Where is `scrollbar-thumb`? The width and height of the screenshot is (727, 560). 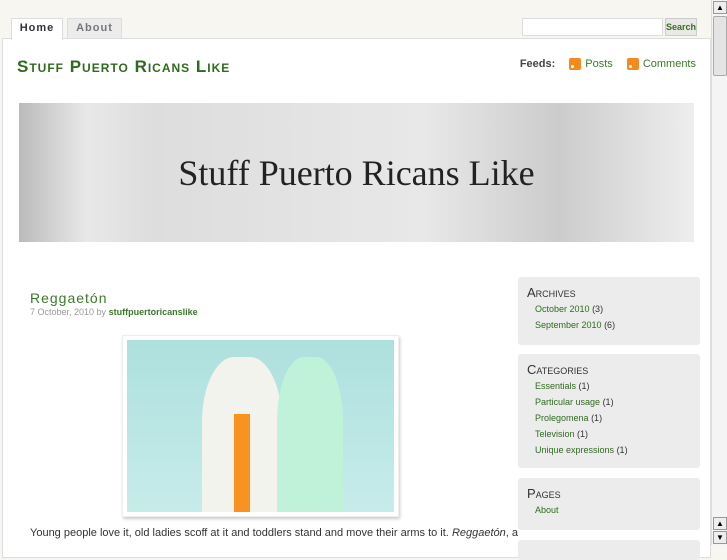 scrollbar-thumb is located at coordinates (720, 46).